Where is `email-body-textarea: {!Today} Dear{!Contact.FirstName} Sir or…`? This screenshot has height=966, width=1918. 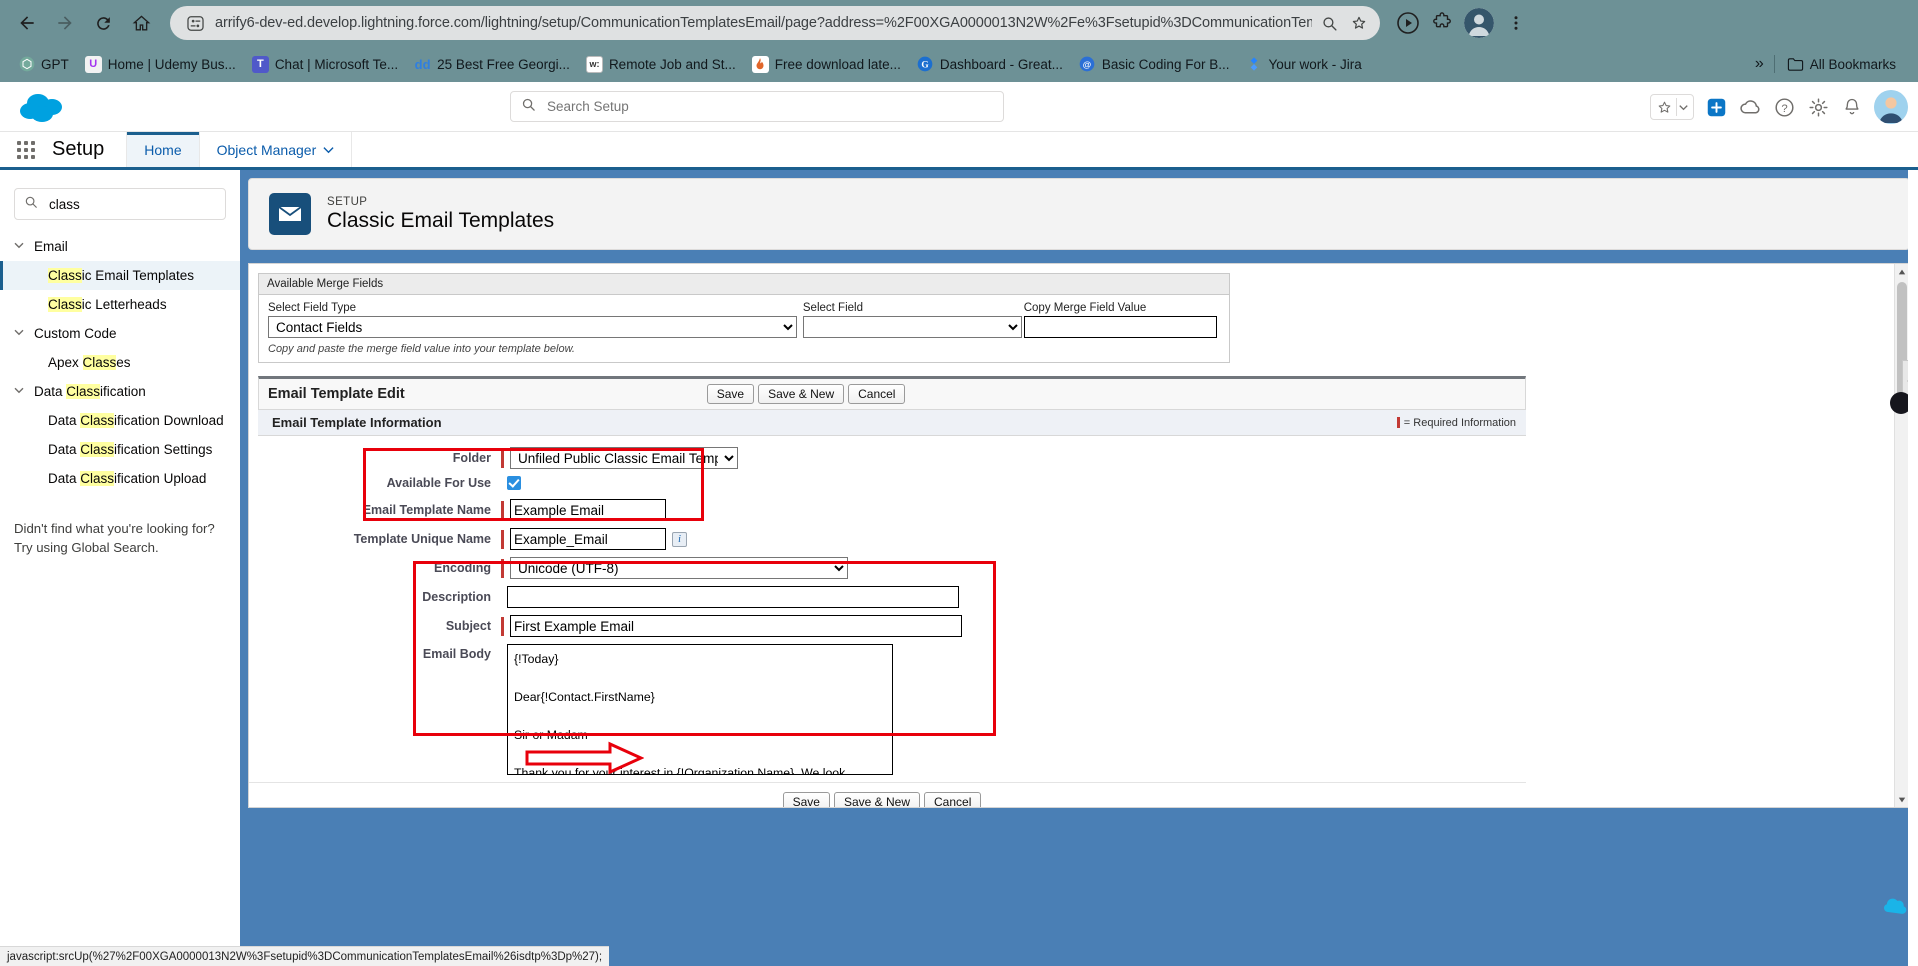 email-body-textarea: {!Today} Dear{!Contact.FirstName} Sir or… is located at coordinates (700, 709).